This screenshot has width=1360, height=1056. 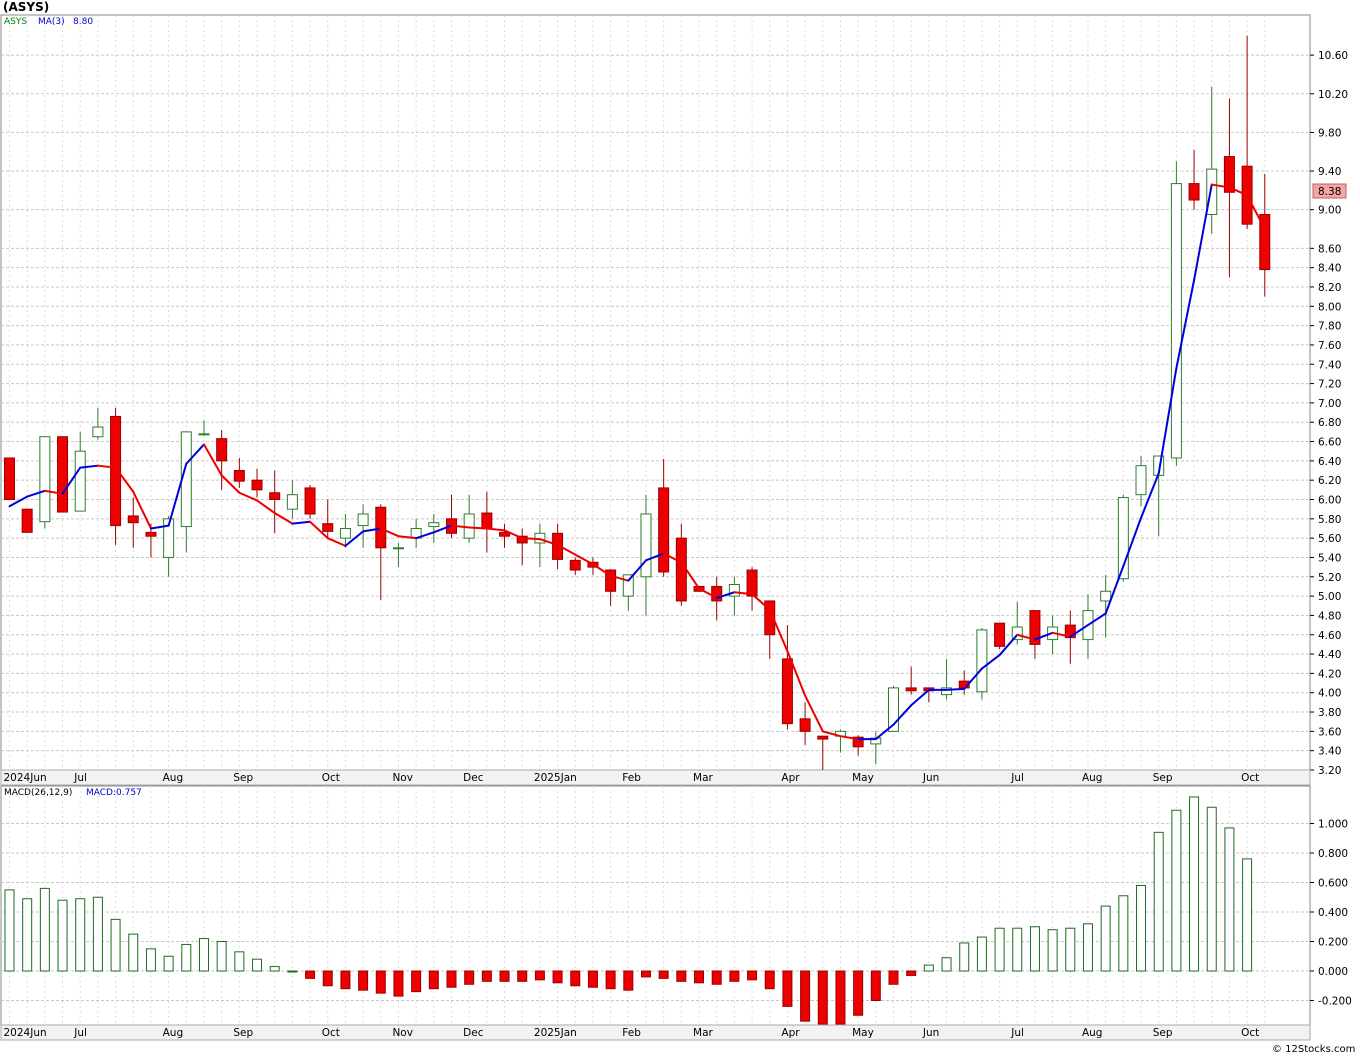 What do you see at coordinates (863, 1033) in the screenshot?
I see `macd-x-tick-label: May` at bounding box center [863, 1033].